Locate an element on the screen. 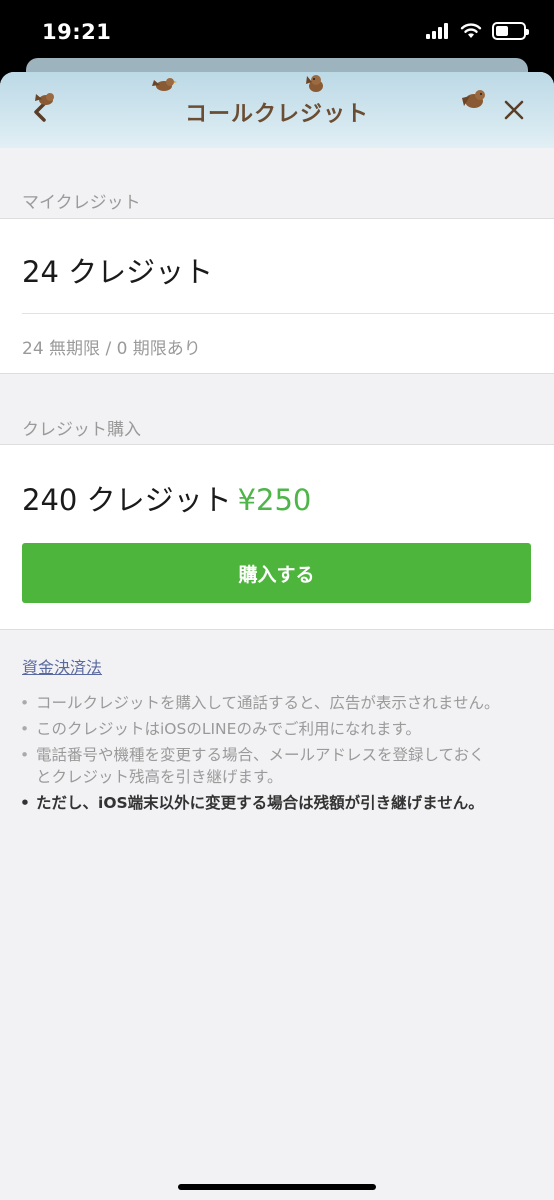 The height and width of the screenshot is (1200, 554). note-item-warning: ただし、iOS端末以外に変更する場合は残額が引き継げません。 is located at coordinates (260, 803).